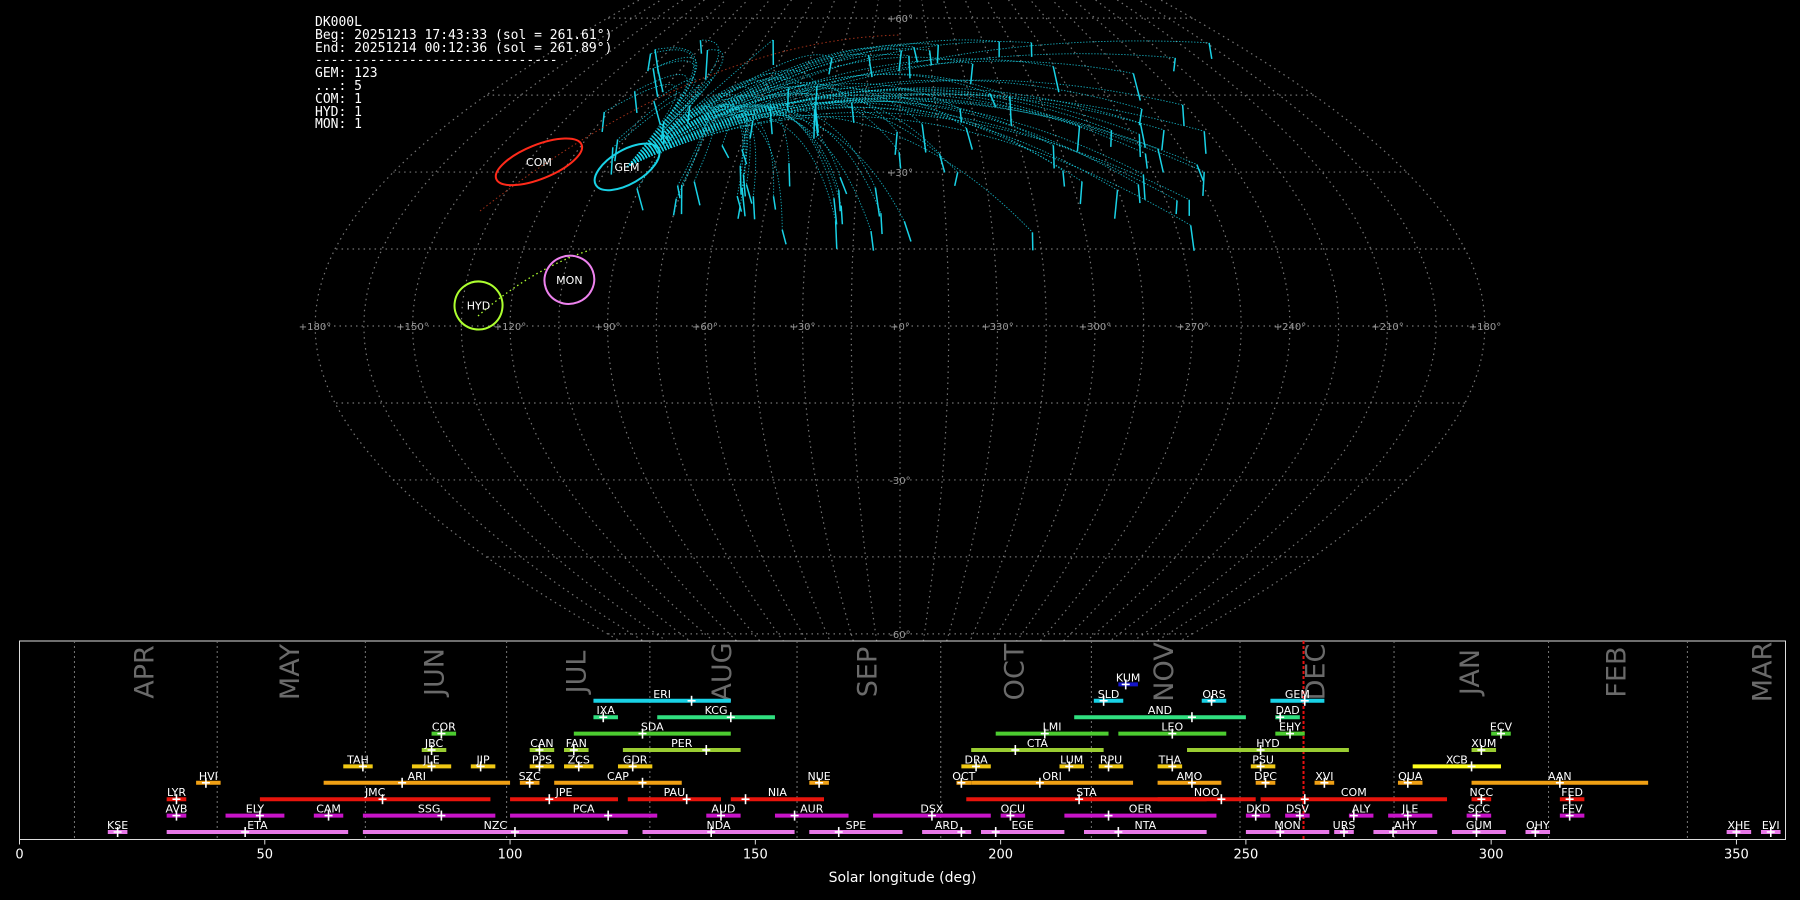 The image size is (1800, 900). Describe the element at coordinates (1015, 671) in the screenshot. I see `month-label-oct: OCT` at that location.